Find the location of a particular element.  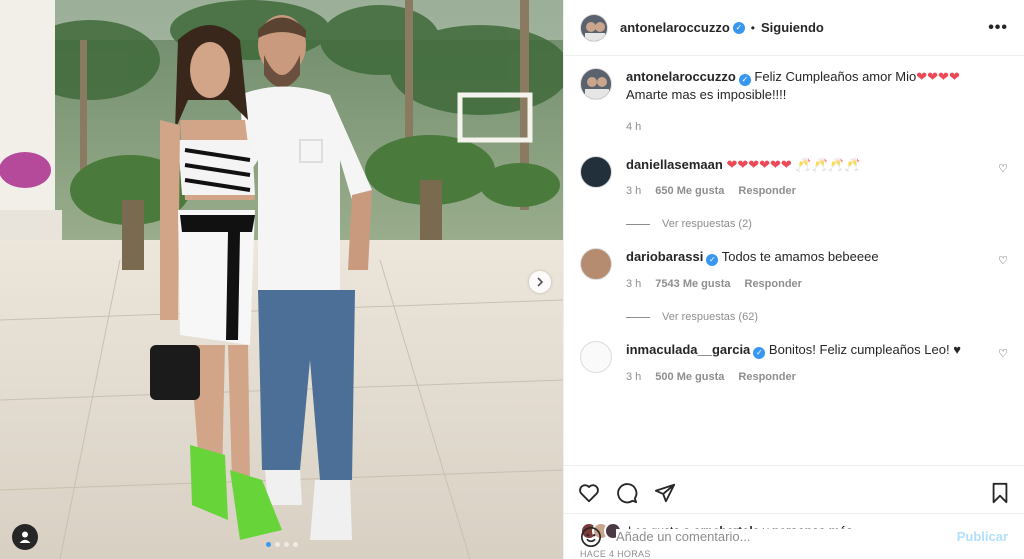

post-header: antonelaroccuzzo ✓ • Siguiendo ••• is located at coordinates (794, 28).